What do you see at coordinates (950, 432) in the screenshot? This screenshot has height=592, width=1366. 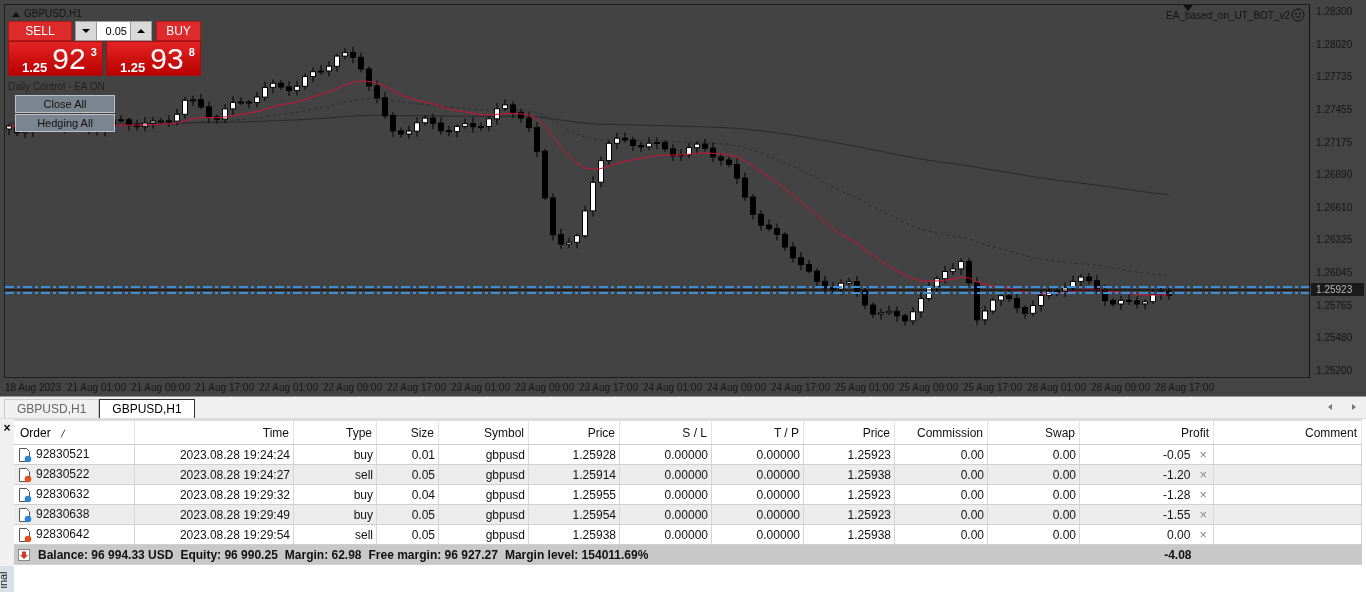 I see `column-header: Commission` at bounding box center [950, 432].